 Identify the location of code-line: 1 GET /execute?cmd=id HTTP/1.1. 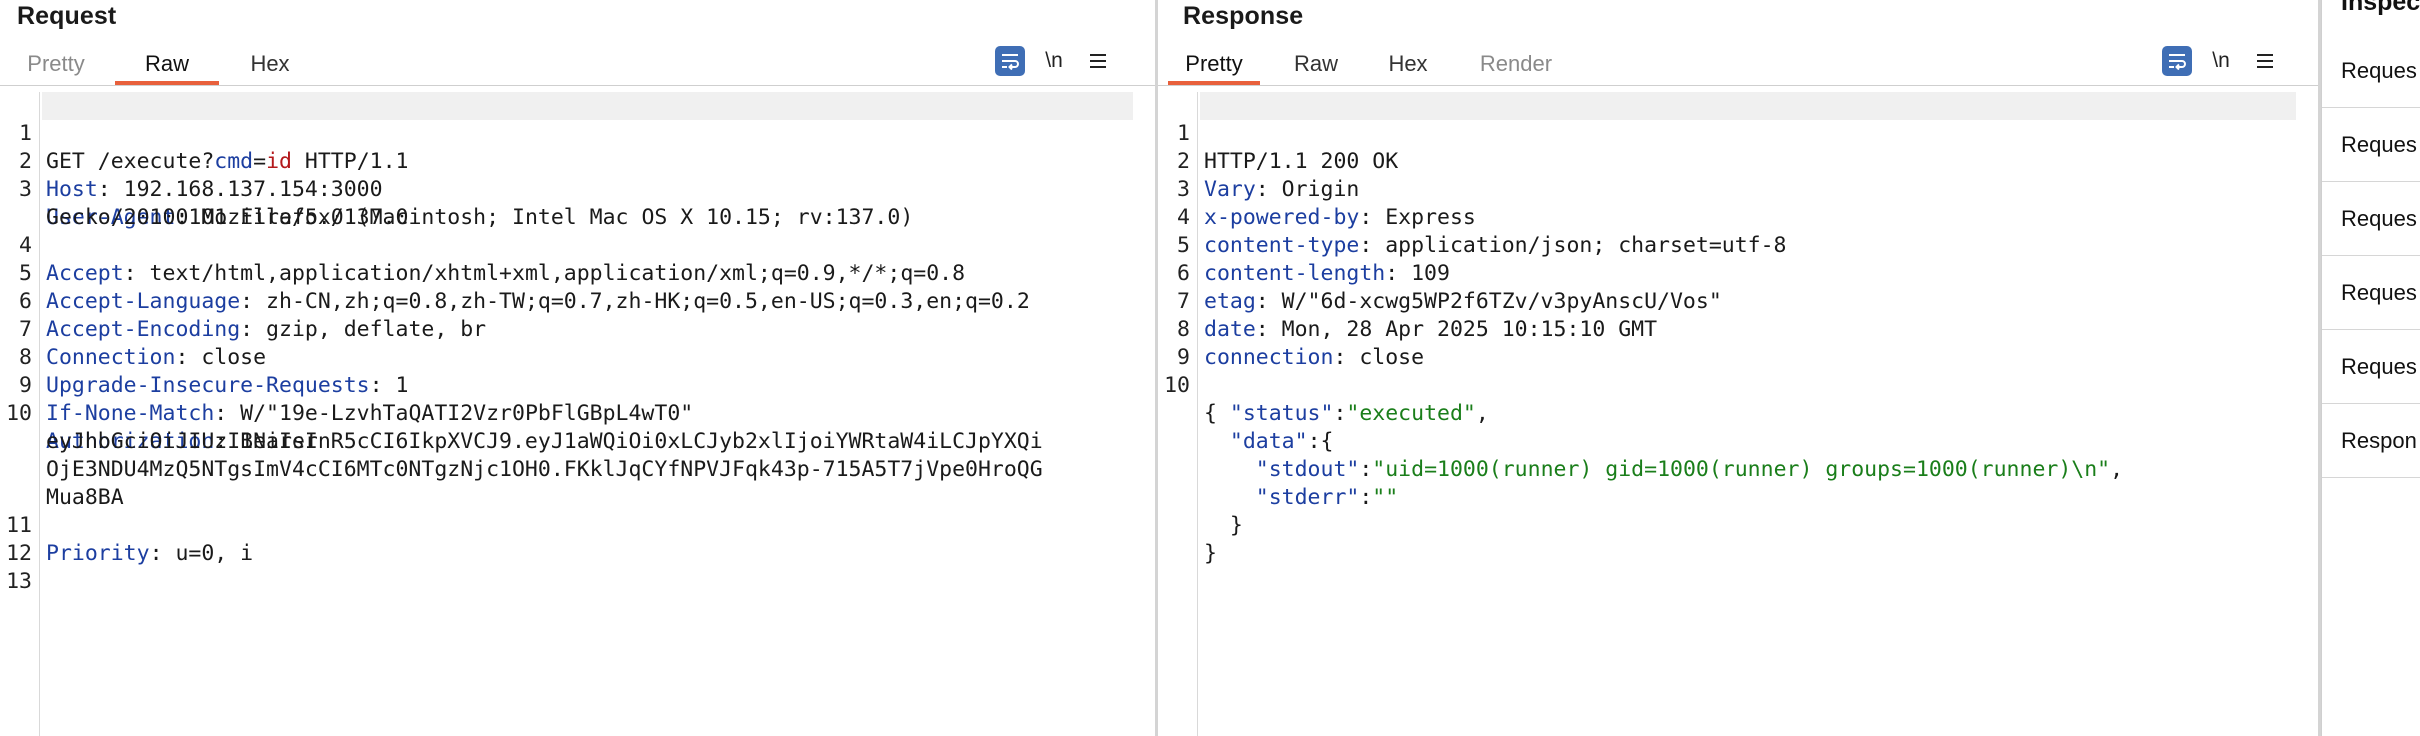
(214, 147).